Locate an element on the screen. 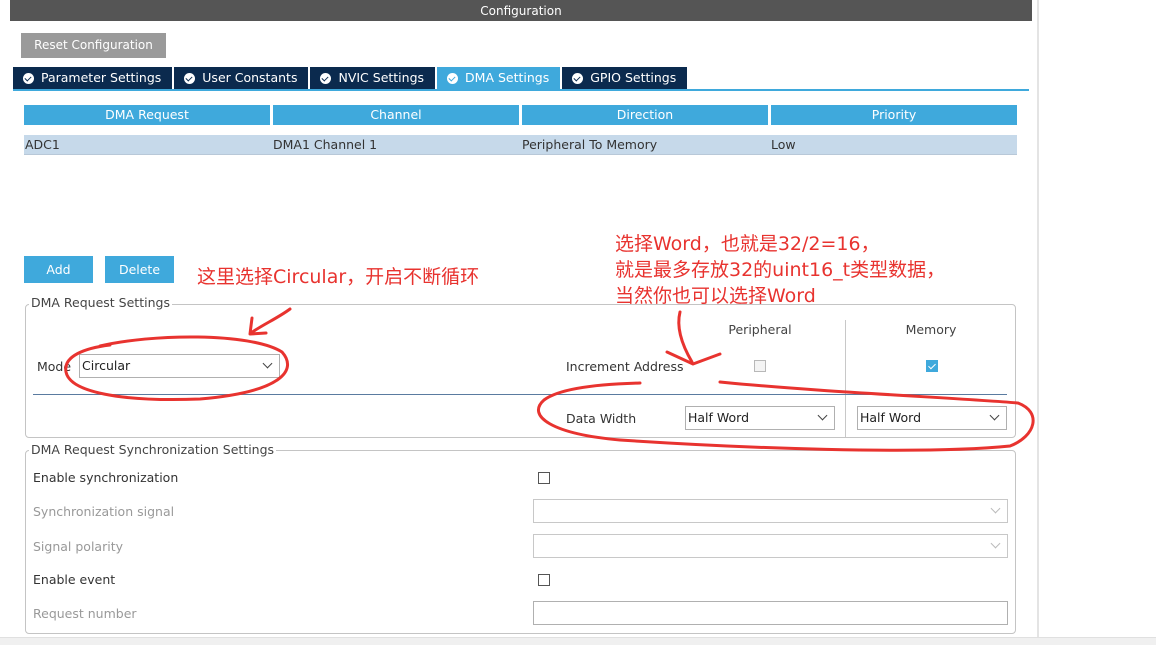  data-width-label: Data Width is located at coordinates (601, 418).